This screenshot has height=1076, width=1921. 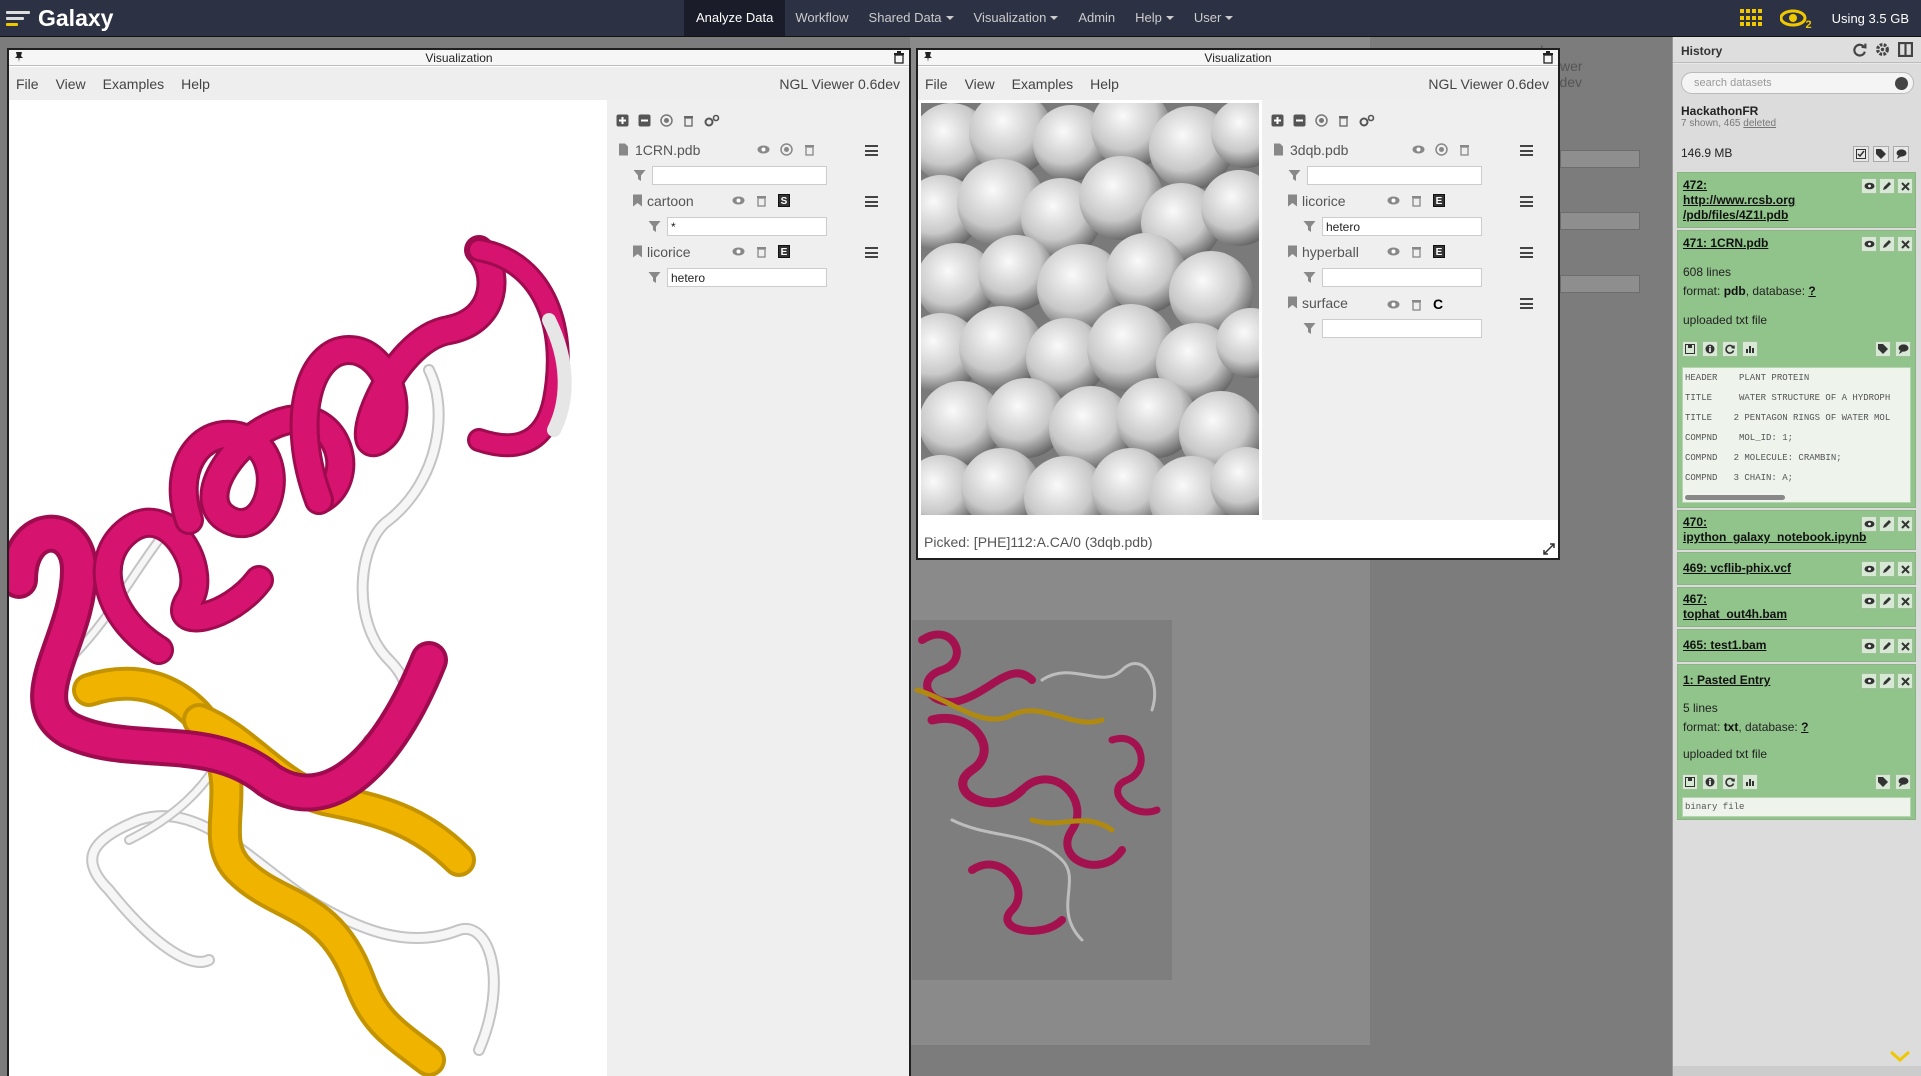 What do you see at coordinates (1900, 1056) in the screenshot?
I see `scroll-down-chevron-icon` at bounding box center [1900, 1056].